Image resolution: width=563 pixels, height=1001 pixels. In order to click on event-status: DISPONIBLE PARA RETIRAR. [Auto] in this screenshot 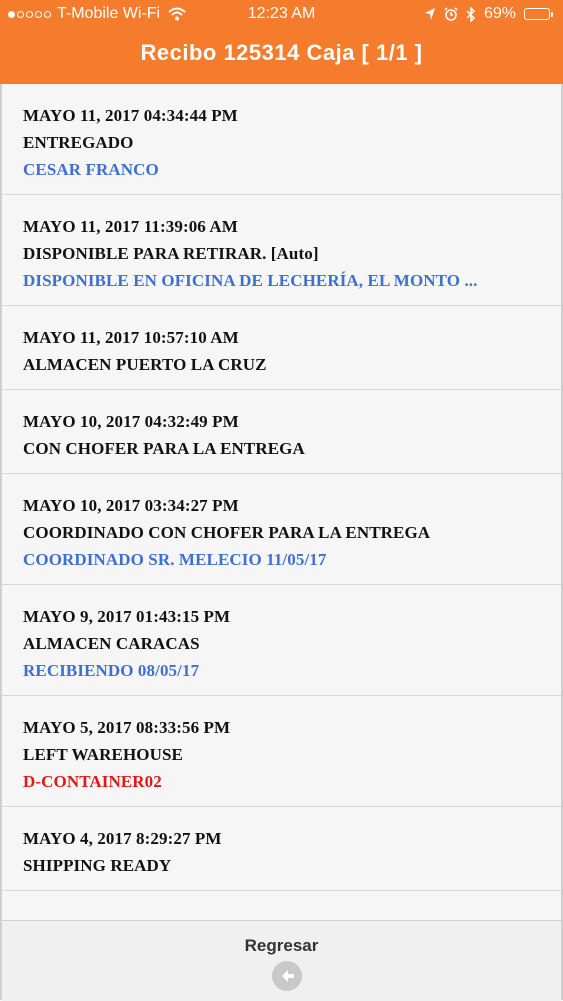, I will do `click(171, 253)`.